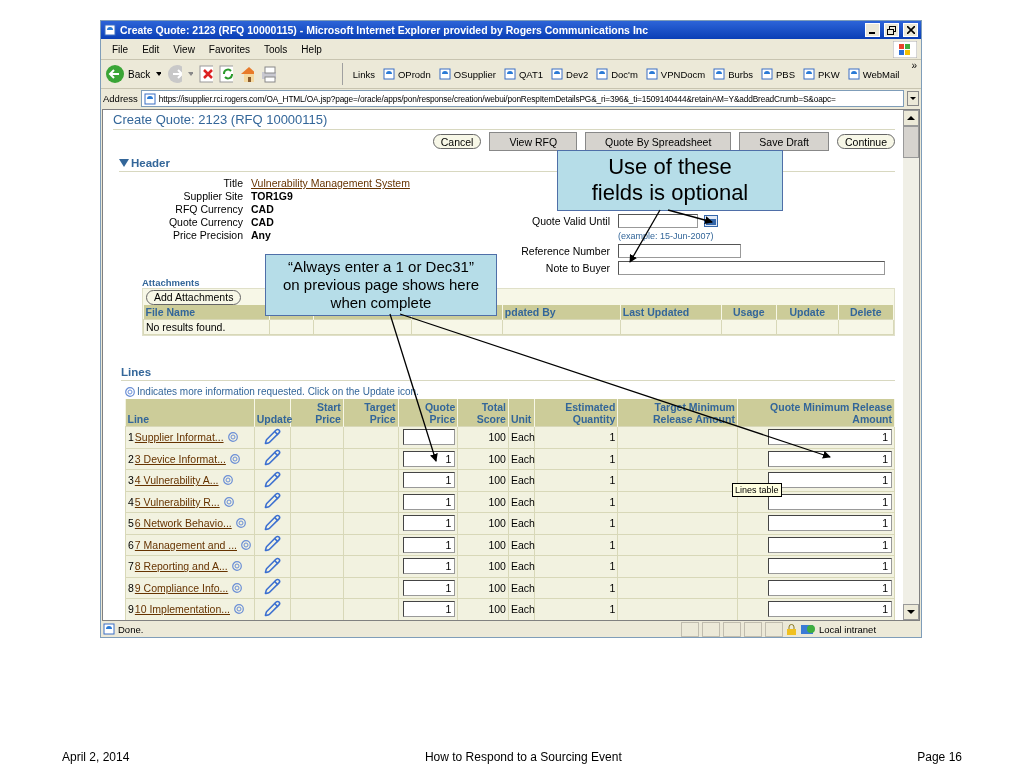 Image resolution: width=1024 pixels, height=768 pixels. Describe the element at coordinates (732, 629) in the screenshot. I see `status-pane` at that location.